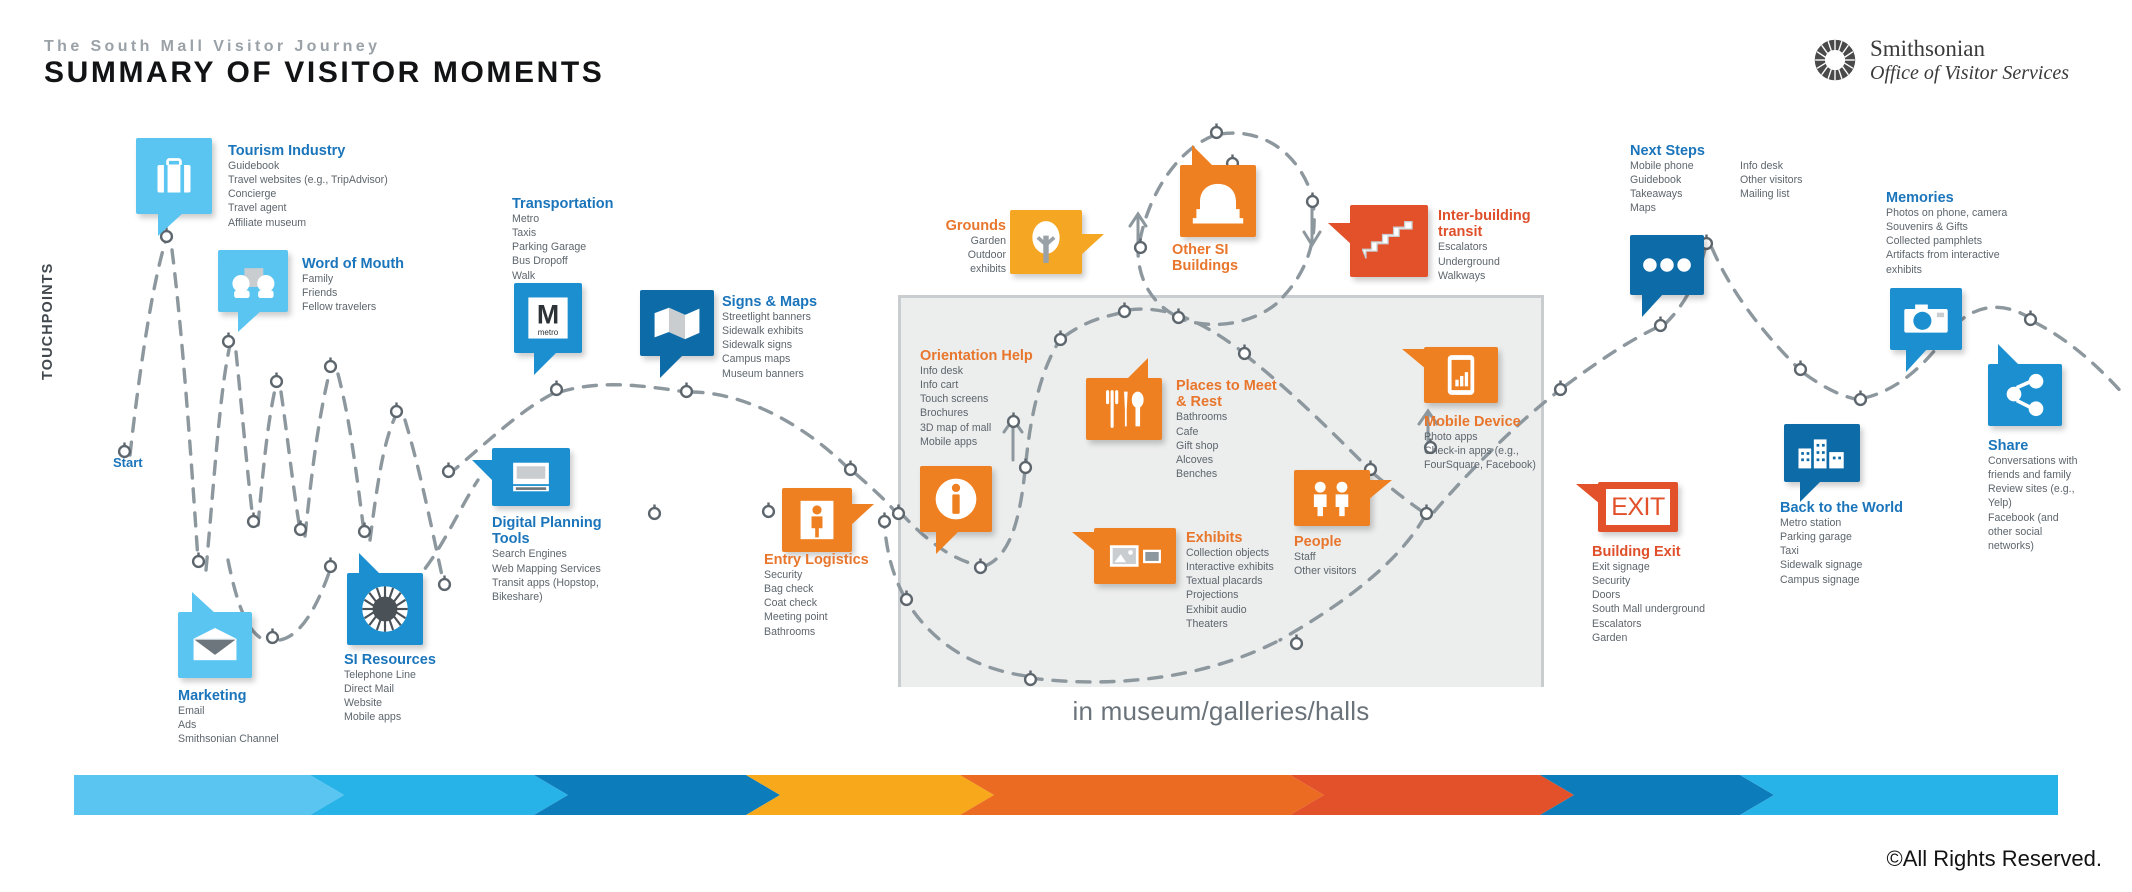  What do you see at coordinates (1821, 565) in the screenshot?
I see `list-item: Sidewalk signage` at bounding box center [1821, 565].